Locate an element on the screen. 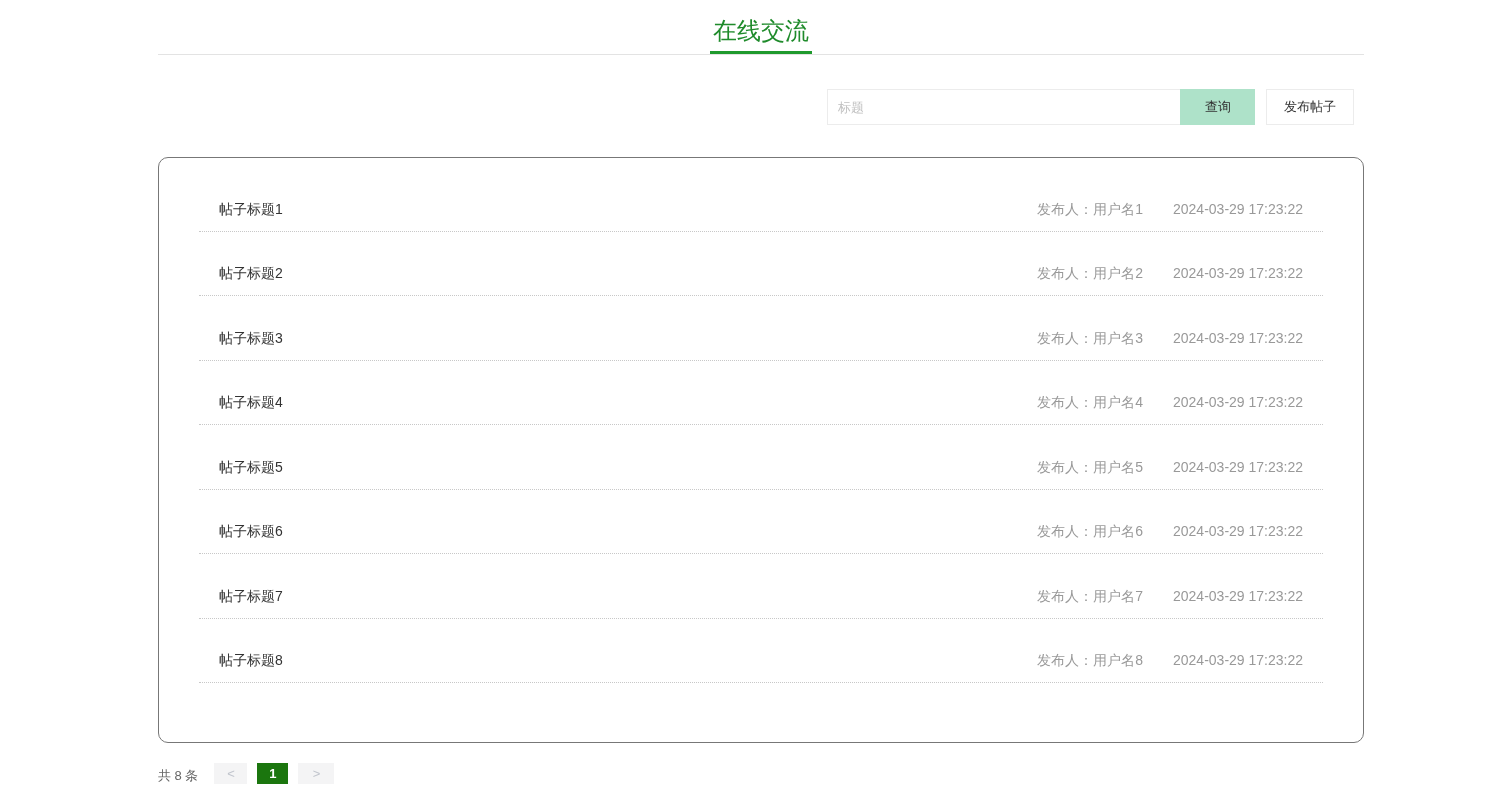 The image size is (1490, 785). post-title-link: 帖子标题5 is located at coordinates (251, 466).